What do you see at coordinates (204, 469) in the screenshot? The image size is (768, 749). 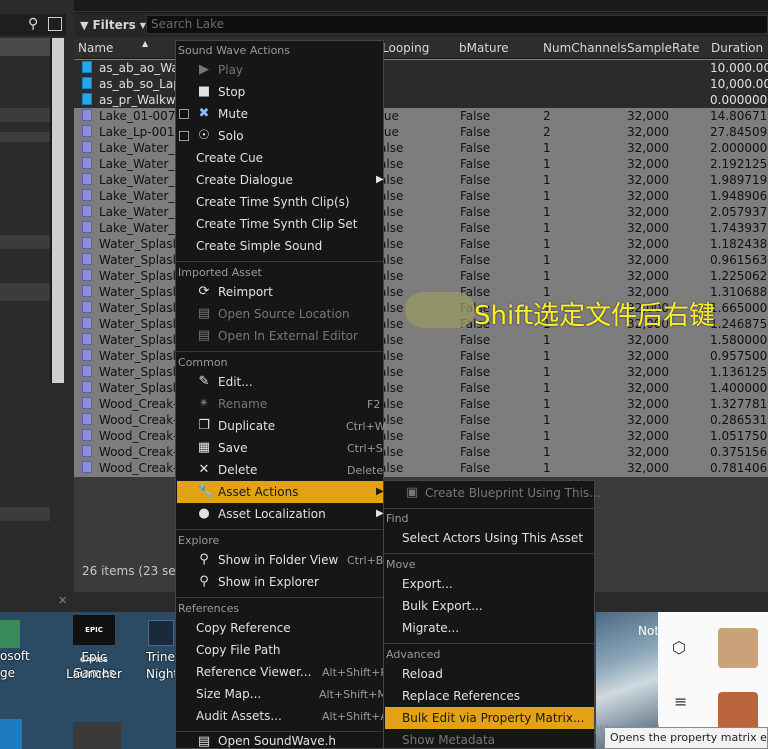 I see `delete-icon: ✕` at bounding box center [204, 469].